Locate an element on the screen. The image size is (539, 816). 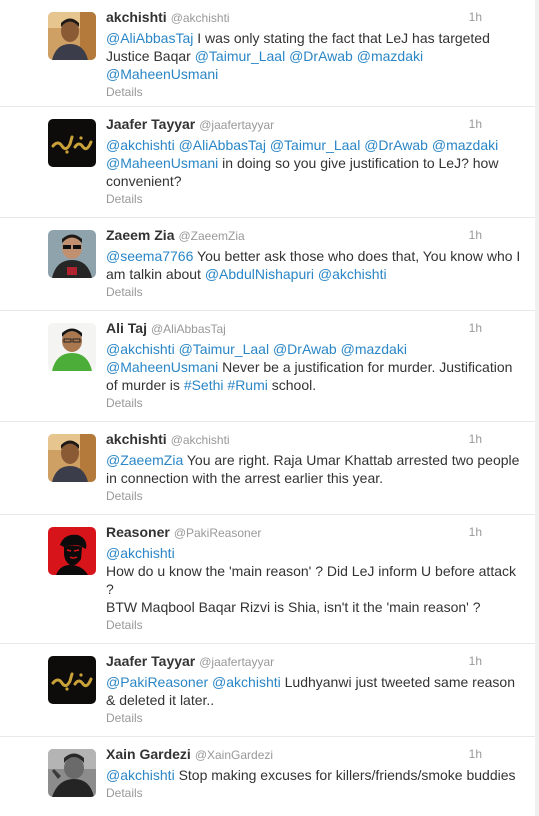
tweet-header: Reasoner @PakiReasoner is located at coordinates (314, 533).